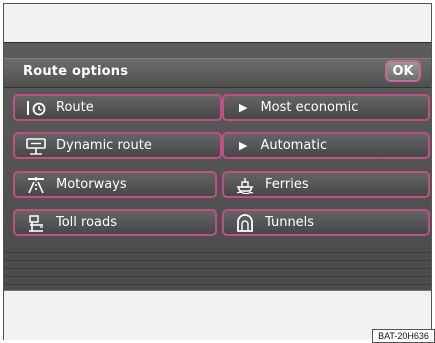  Describe the element at coordinates (217, 23) in the screenshot. I see `top-bezel` at that location.